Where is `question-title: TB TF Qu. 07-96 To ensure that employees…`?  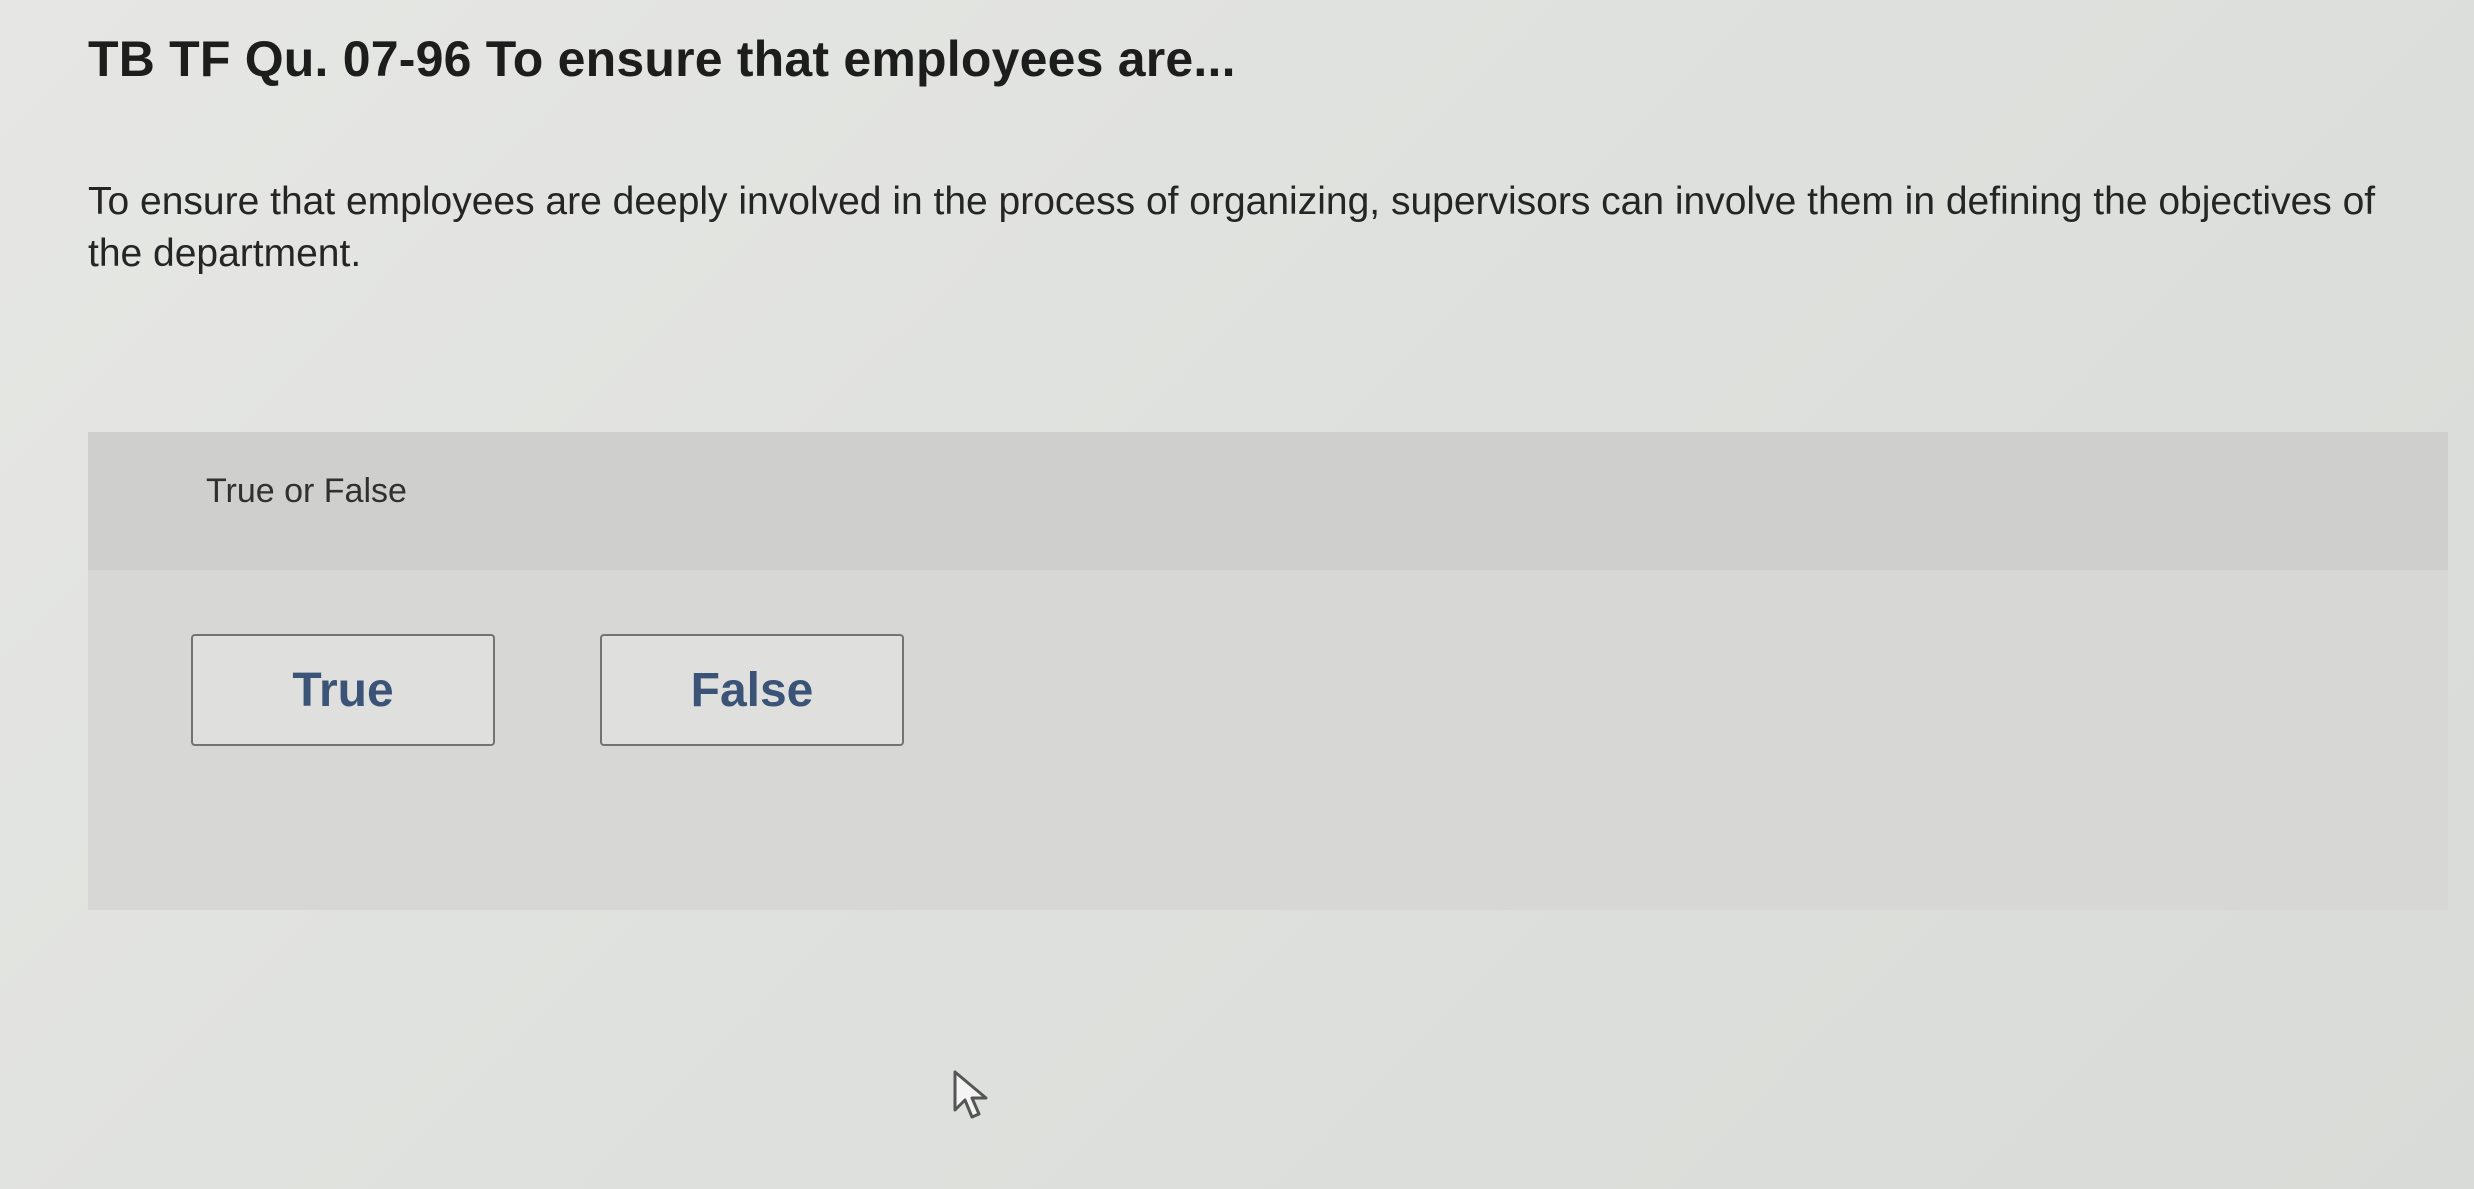 question-title: TB TF Qu. 07-96 To ensure that employees… is located at coordinates (662, 59).